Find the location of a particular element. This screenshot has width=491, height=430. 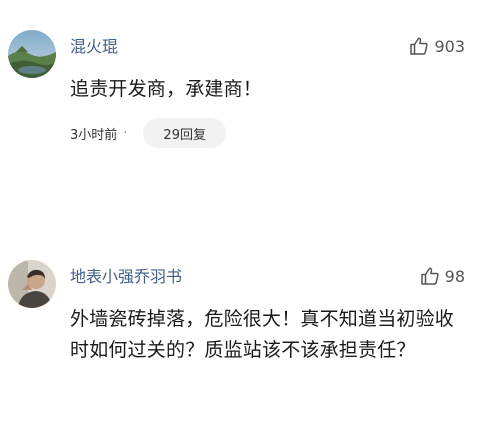

replies-button: 29回复 is located at coordinates (184, 133).